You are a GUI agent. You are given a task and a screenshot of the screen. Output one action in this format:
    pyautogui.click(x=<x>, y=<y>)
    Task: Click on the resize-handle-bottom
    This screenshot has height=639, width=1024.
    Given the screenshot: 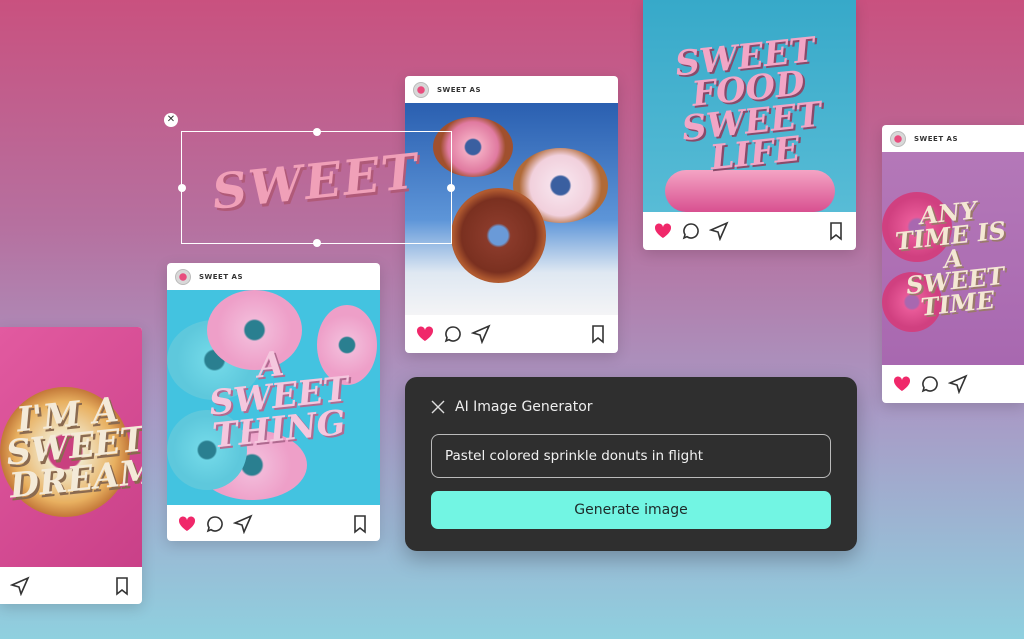 What is the action you would take?
    pyautogui.click(x=317, y=243)
    